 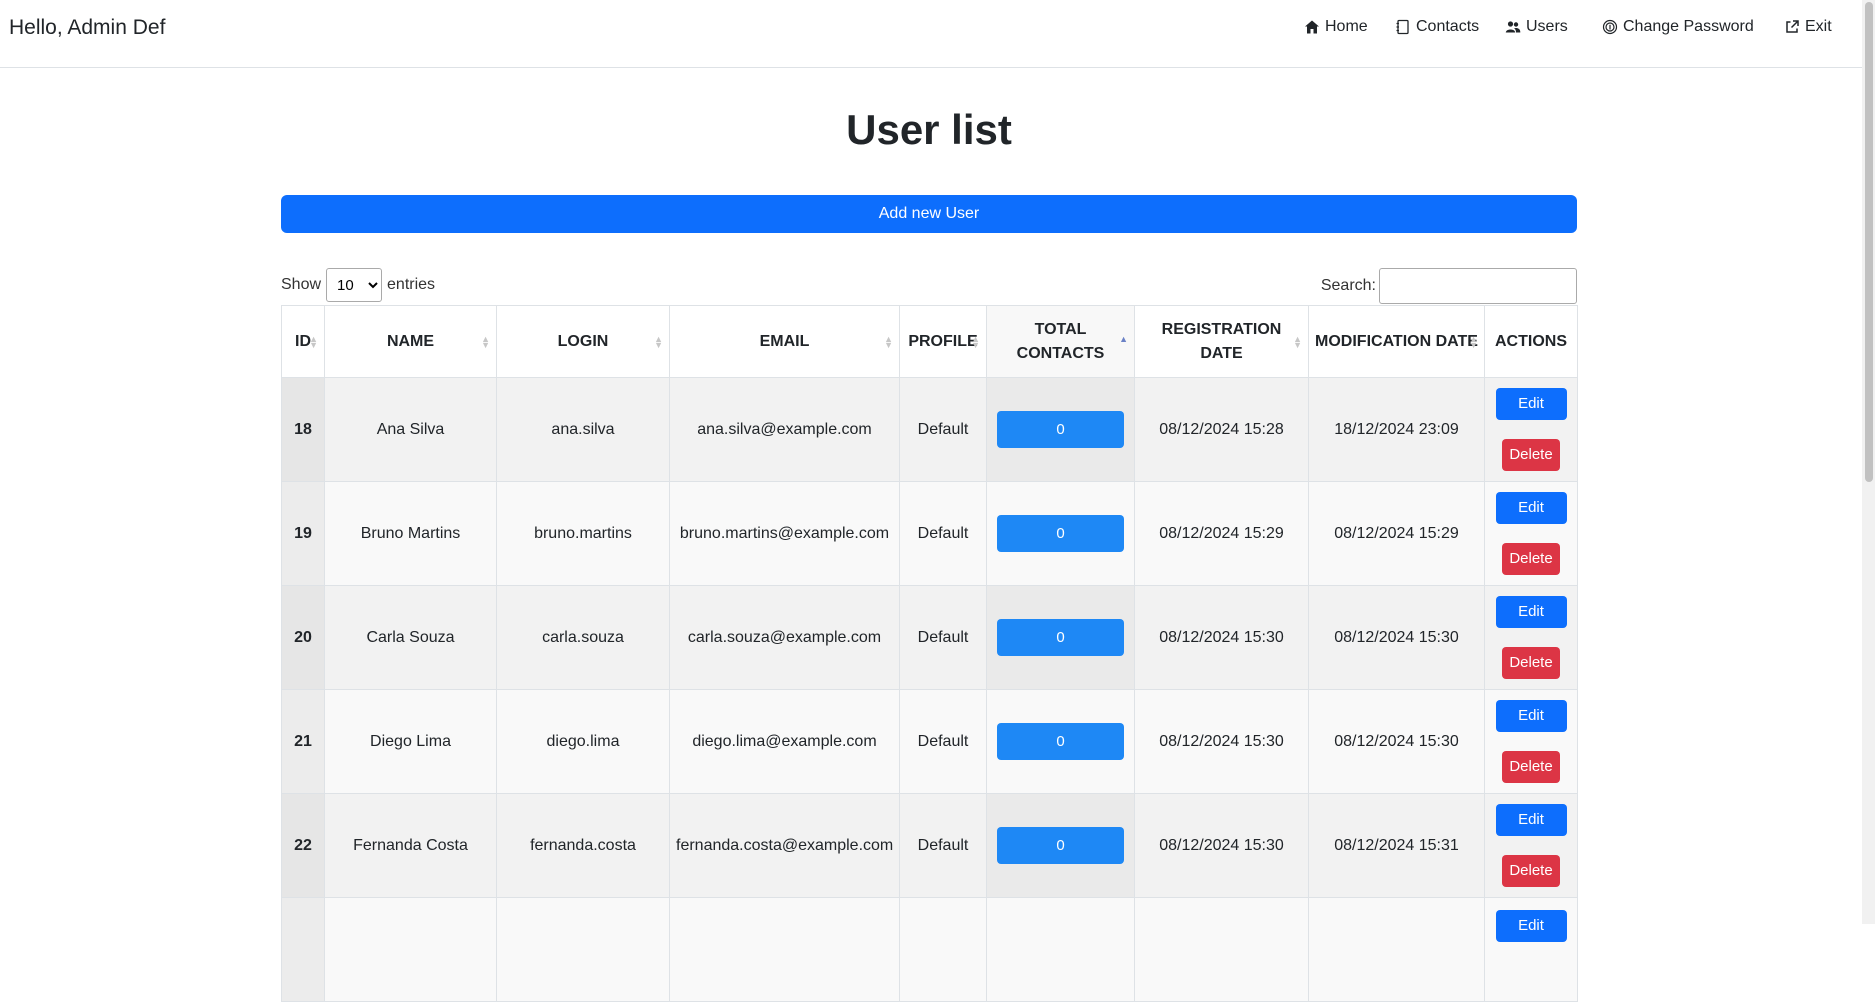 What do you see at coordinates (784, 341) in the screenshot?
I see `column-header-email: EMAIL ▲ ▼` at bounding box center [784, 341].